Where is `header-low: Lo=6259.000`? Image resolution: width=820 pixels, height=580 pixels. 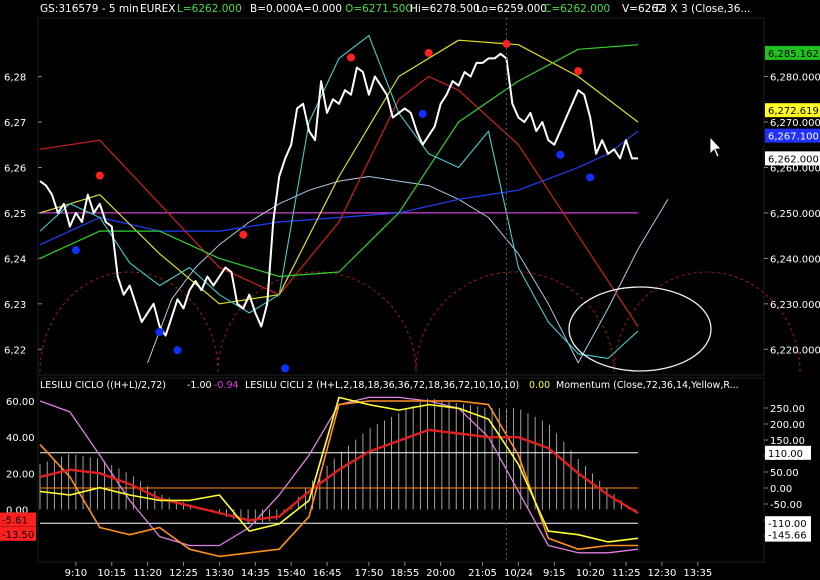
header-low: Lo=6259.000 is located at coordinates (511, 9).